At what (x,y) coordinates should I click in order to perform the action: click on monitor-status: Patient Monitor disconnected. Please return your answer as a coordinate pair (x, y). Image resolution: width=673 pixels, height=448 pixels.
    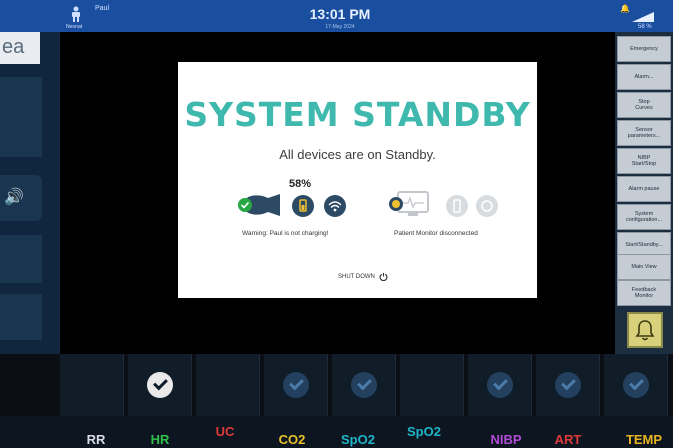
    Looking at the image, I should click on (436, 233).